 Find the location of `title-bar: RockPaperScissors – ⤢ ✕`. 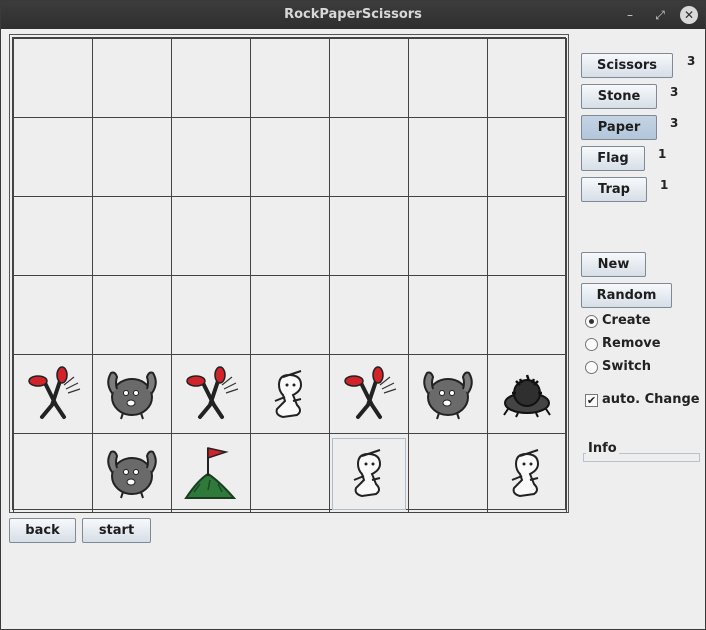

title-bar: RockPaperScissors – ⤢ ✕ is located at coordinates (353, 15).